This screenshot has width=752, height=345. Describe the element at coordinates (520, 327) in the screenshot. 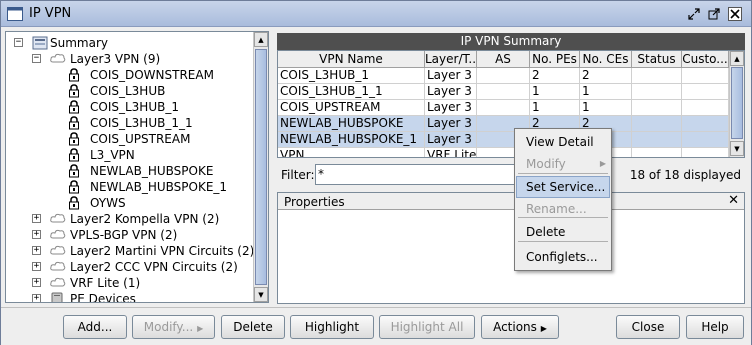

I see `actions-button: Actions ▶` at that location.